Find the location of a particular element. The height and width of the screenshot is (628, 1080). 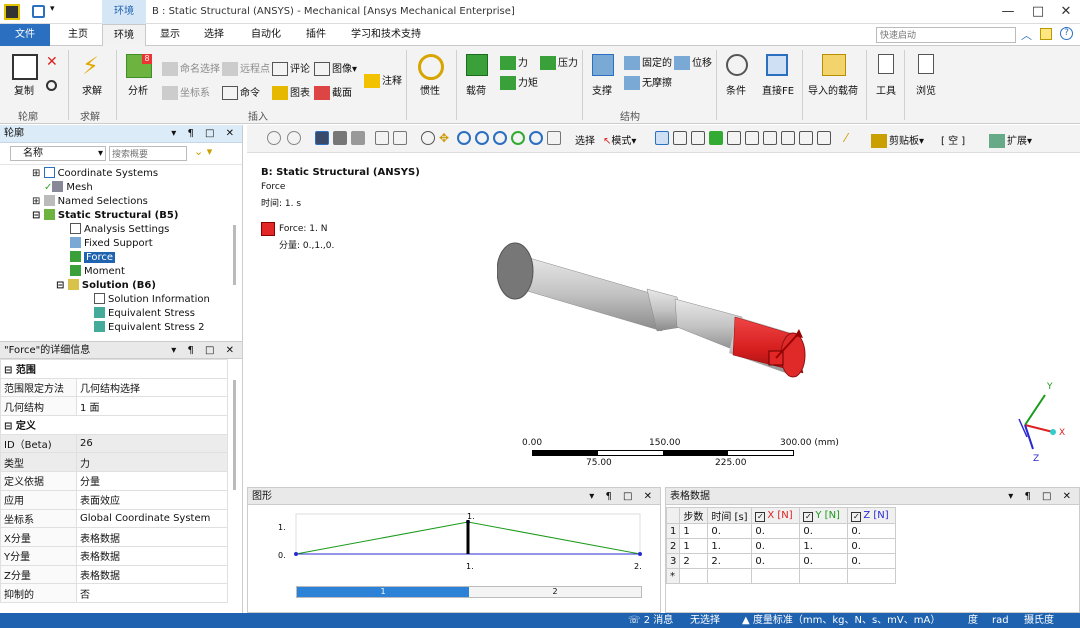

find-icon is located at coordinates (51, 85).